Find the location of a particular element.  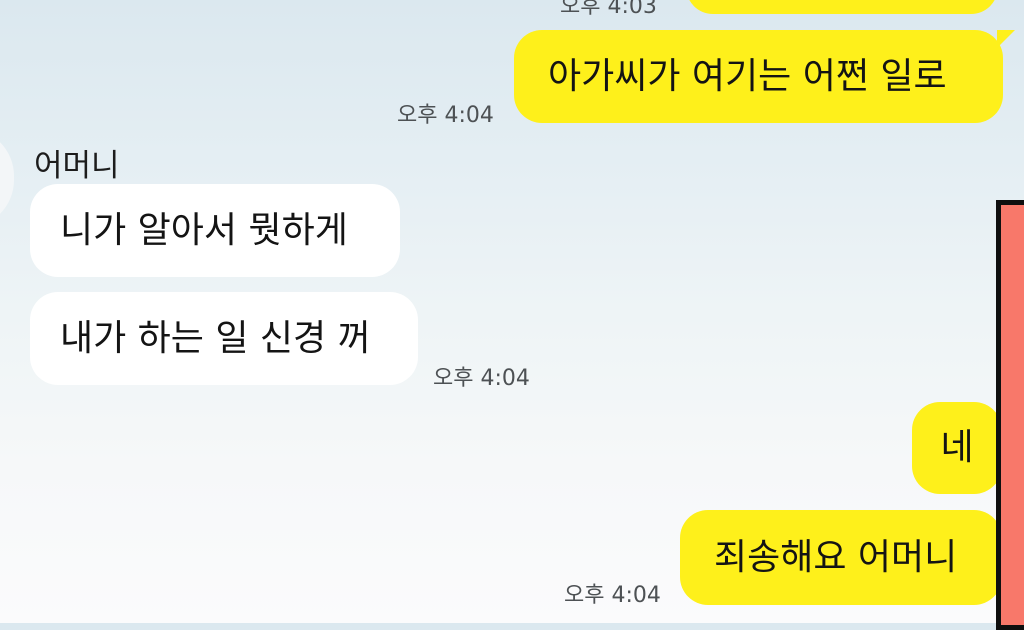

message-text: 내가 하는 일 신경 꺼 is located at coordinates (215, 338).